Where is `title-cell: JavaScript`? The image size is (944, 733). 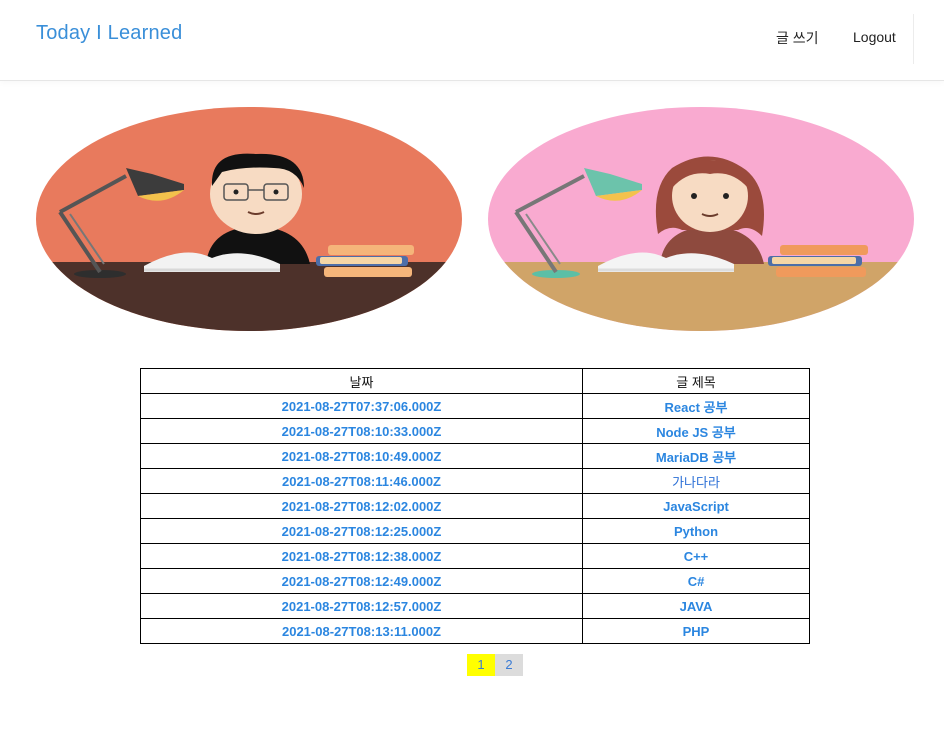
title-cell: JavaScript is located at coordinates (696, 506).